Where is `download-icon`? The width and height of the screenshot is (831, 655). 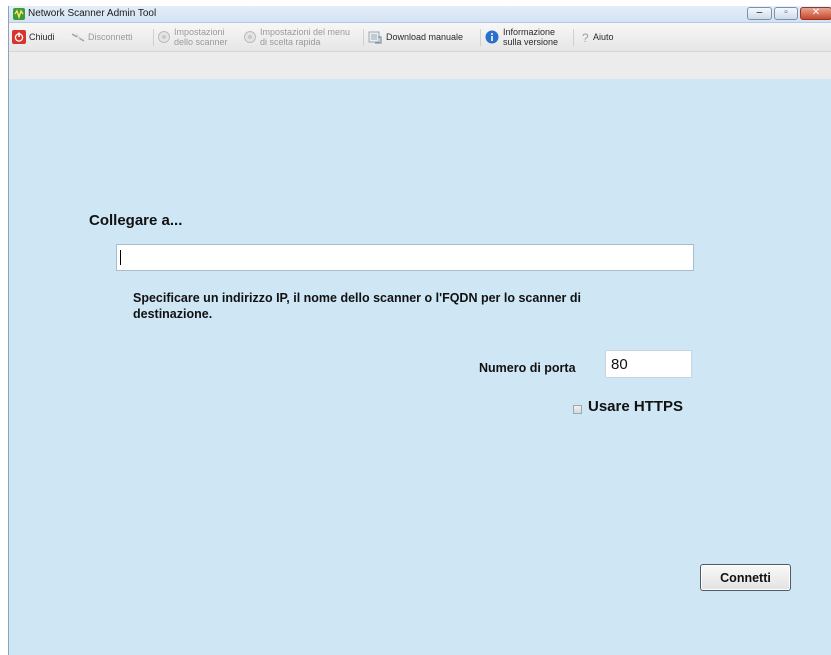 download-icon is located at coordinates (375, 37).